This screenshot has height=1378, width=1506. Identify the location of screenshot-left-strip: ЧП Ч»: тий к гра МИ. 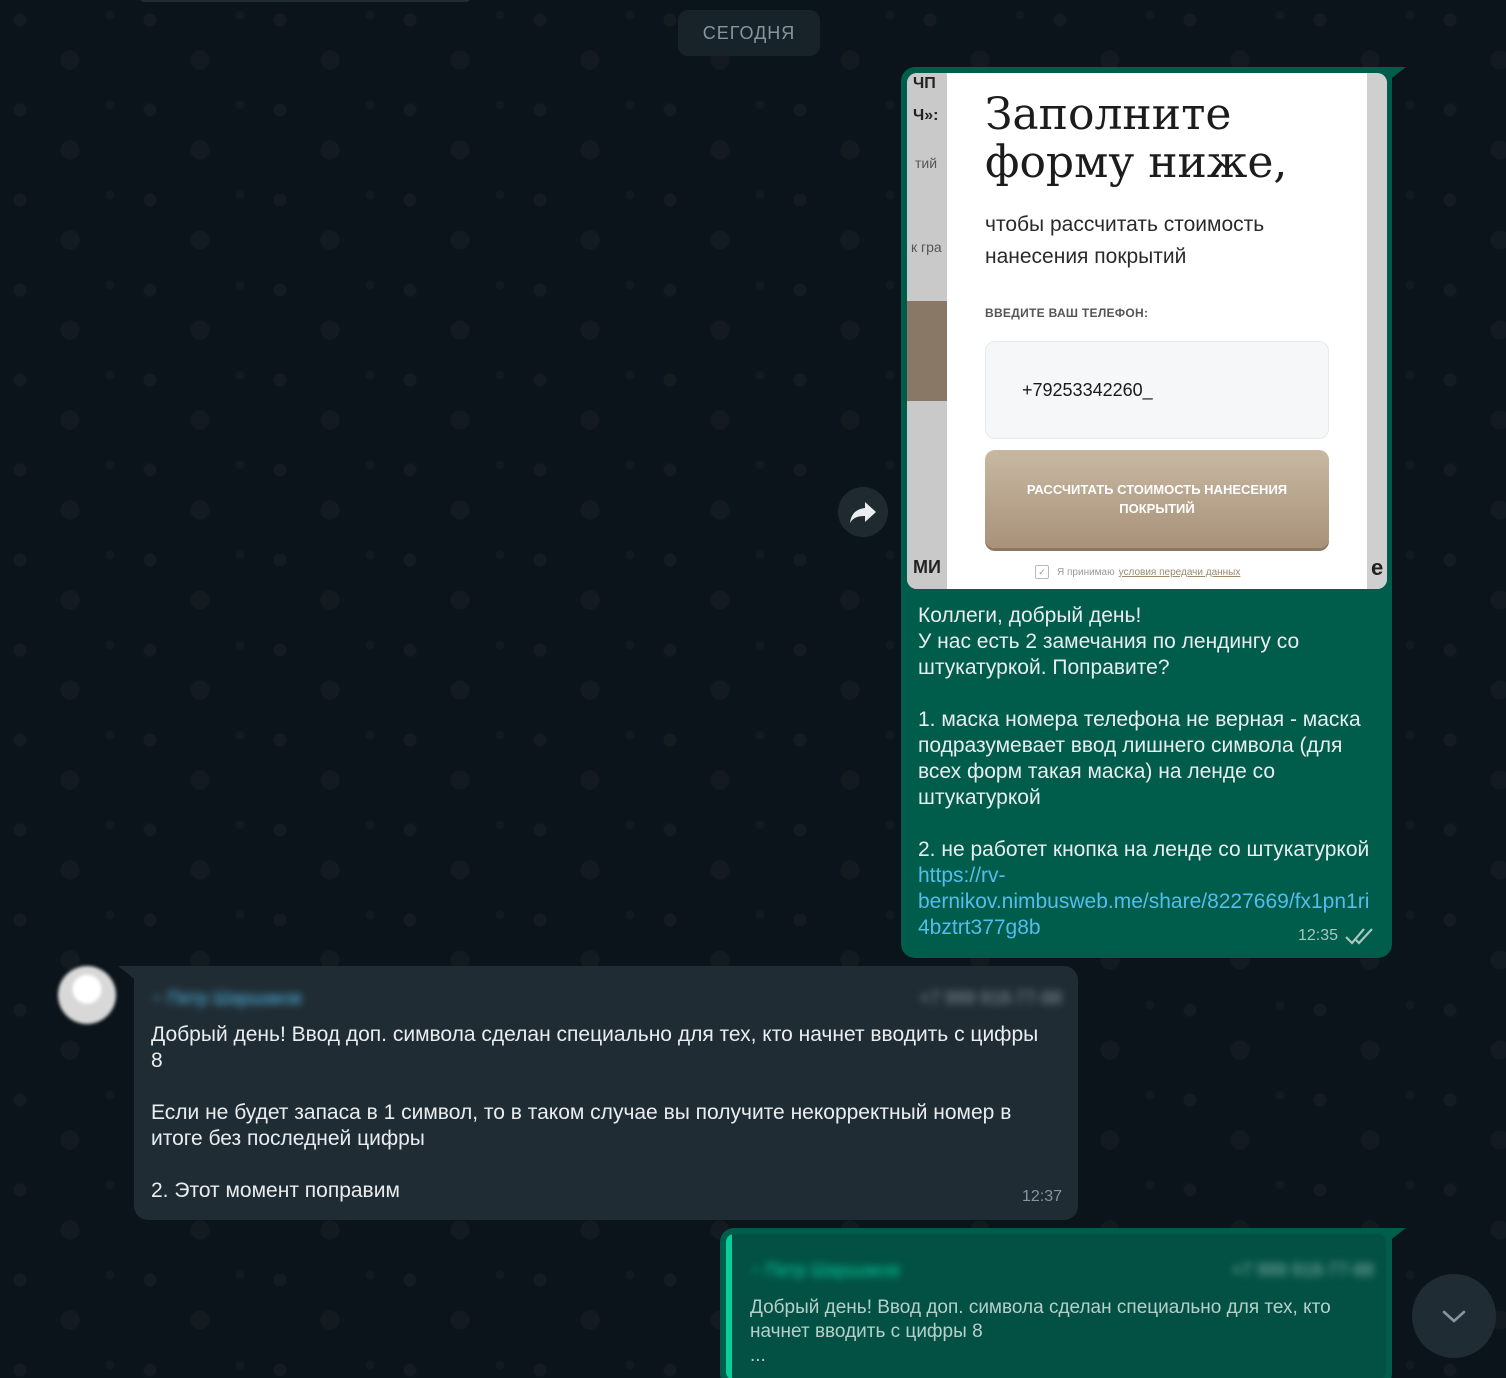
(927, 331).